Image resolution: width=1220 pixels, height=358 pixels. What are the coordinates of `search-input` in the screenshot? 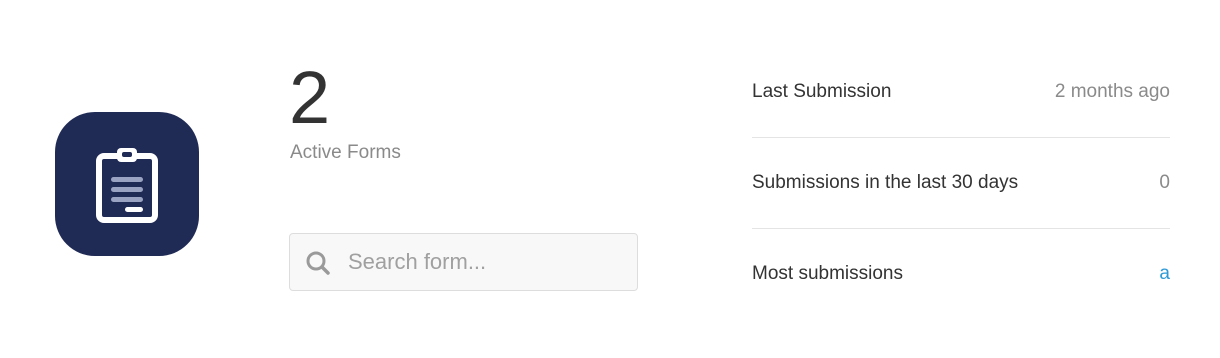 It's located at (488, 262).